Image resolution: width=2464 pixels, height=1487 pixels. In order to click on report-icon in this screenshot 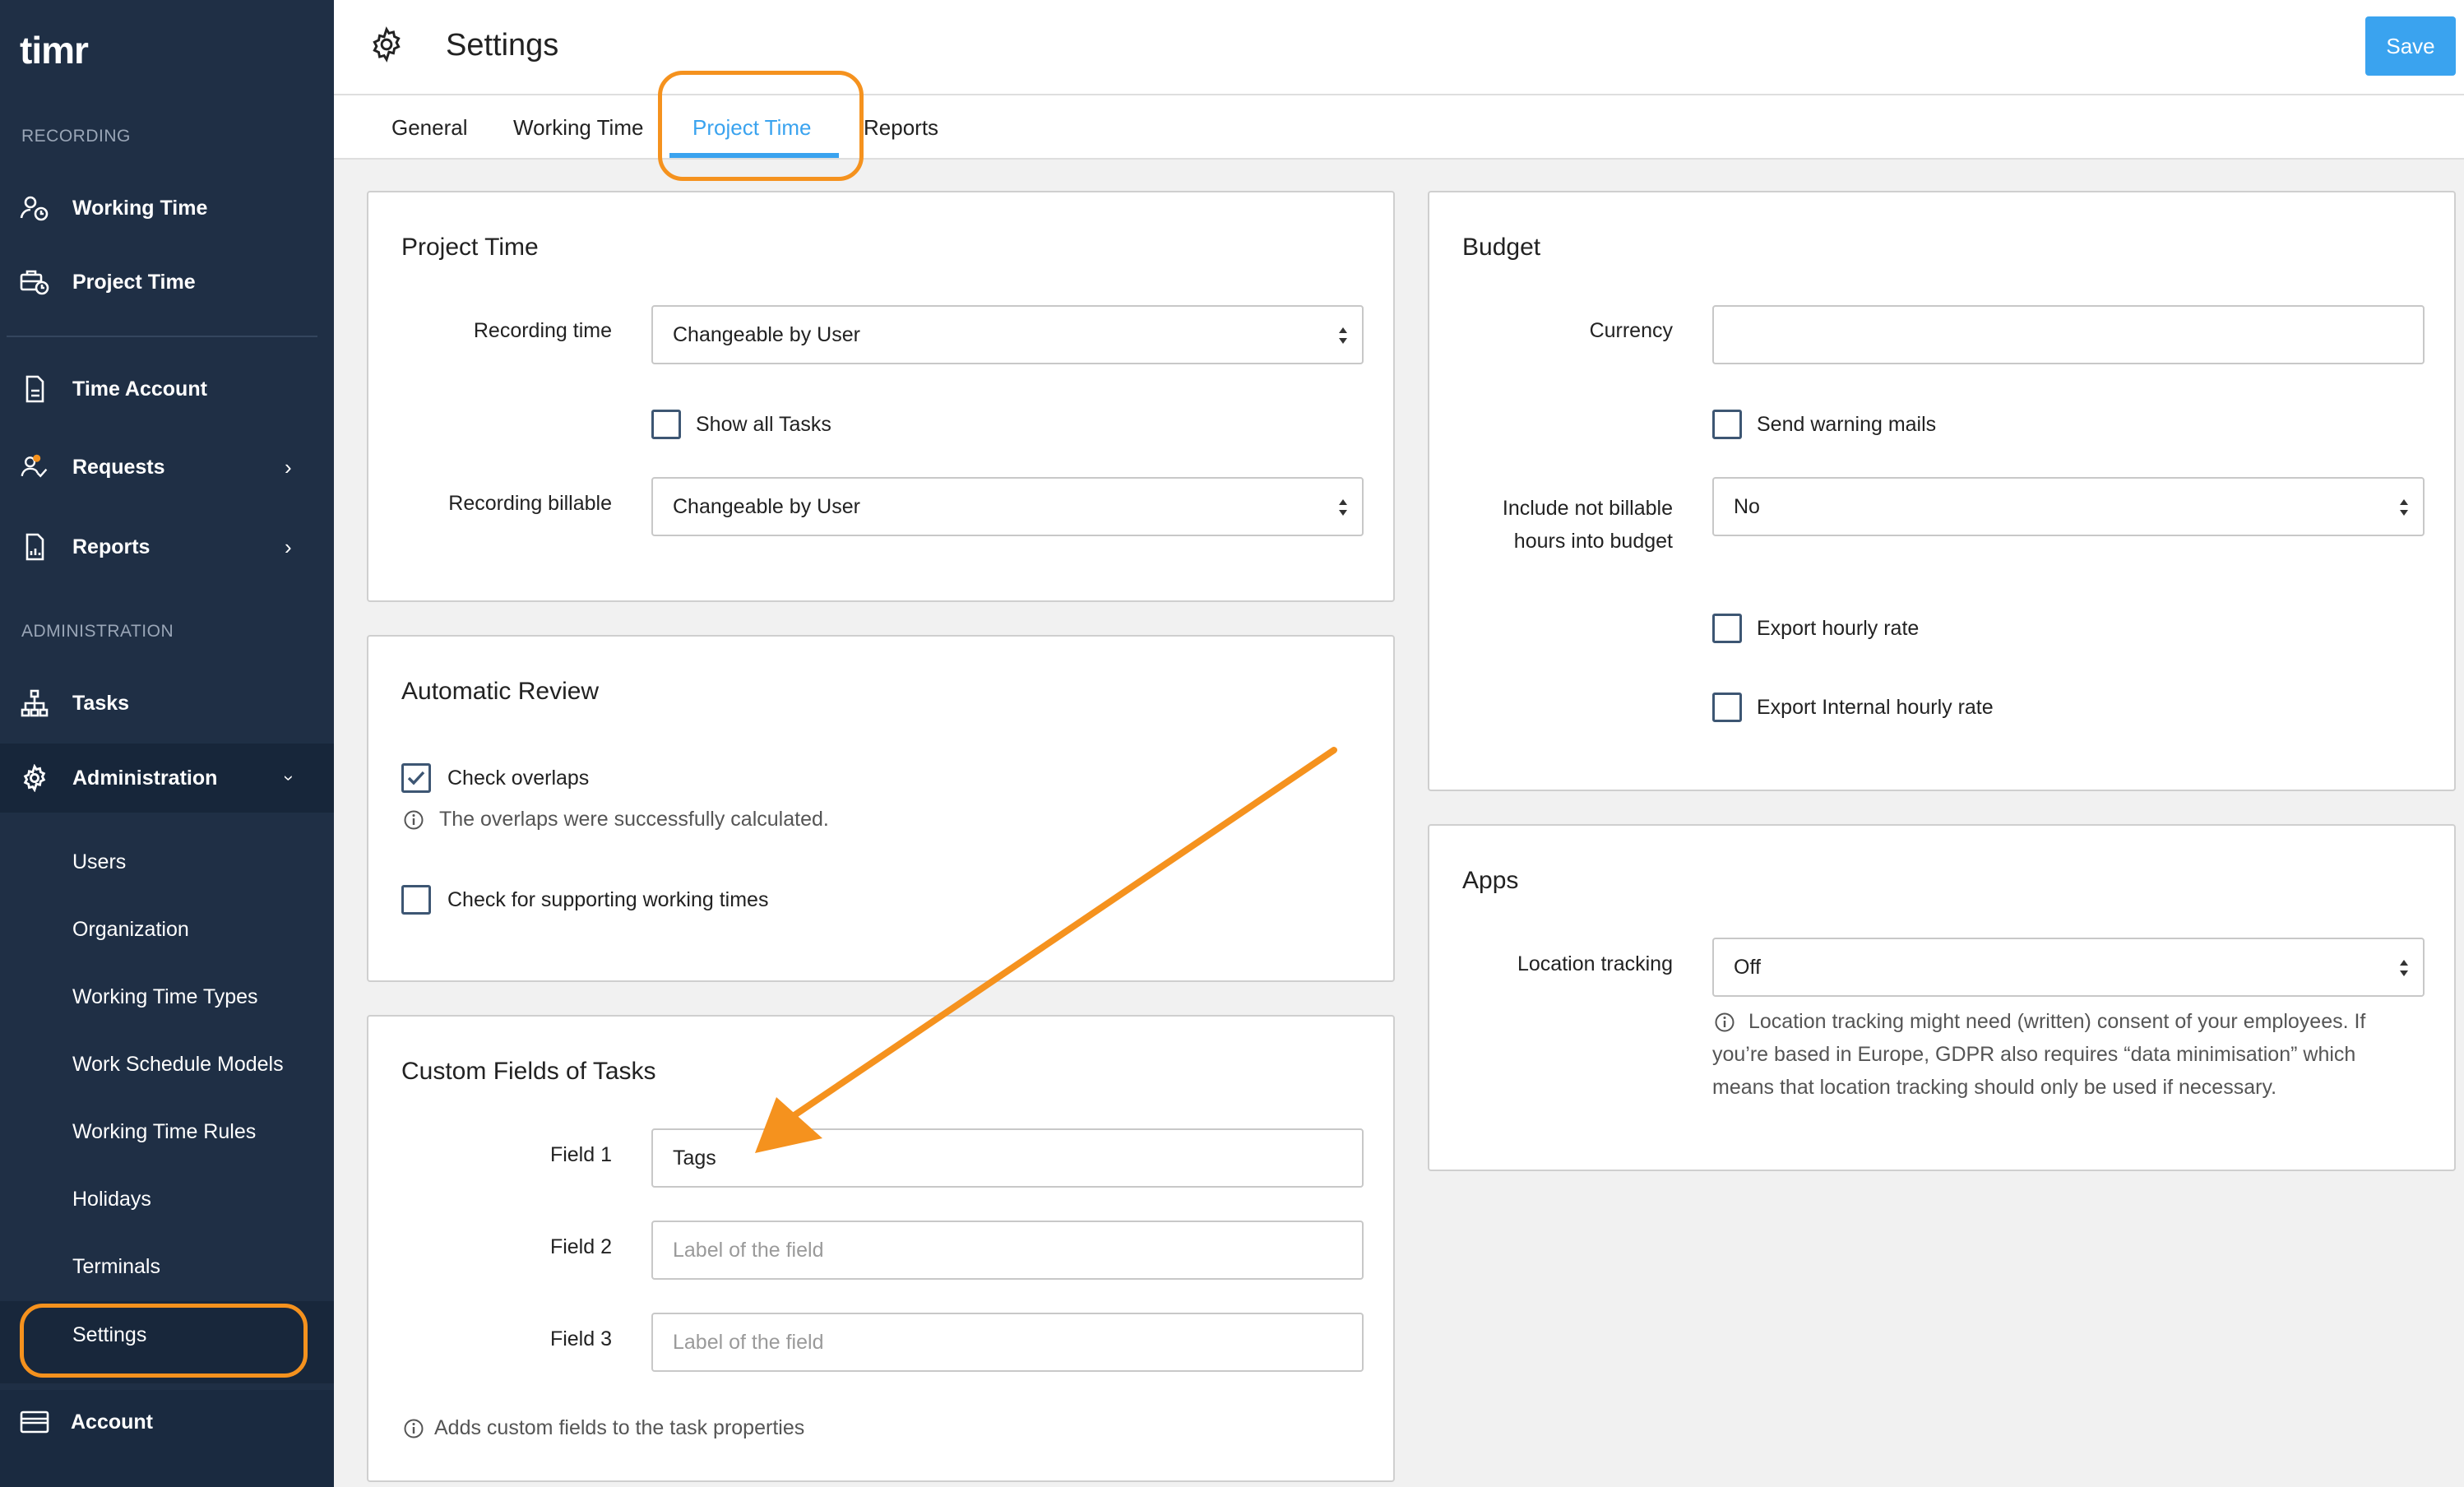, I will do `click(34, 547)`.